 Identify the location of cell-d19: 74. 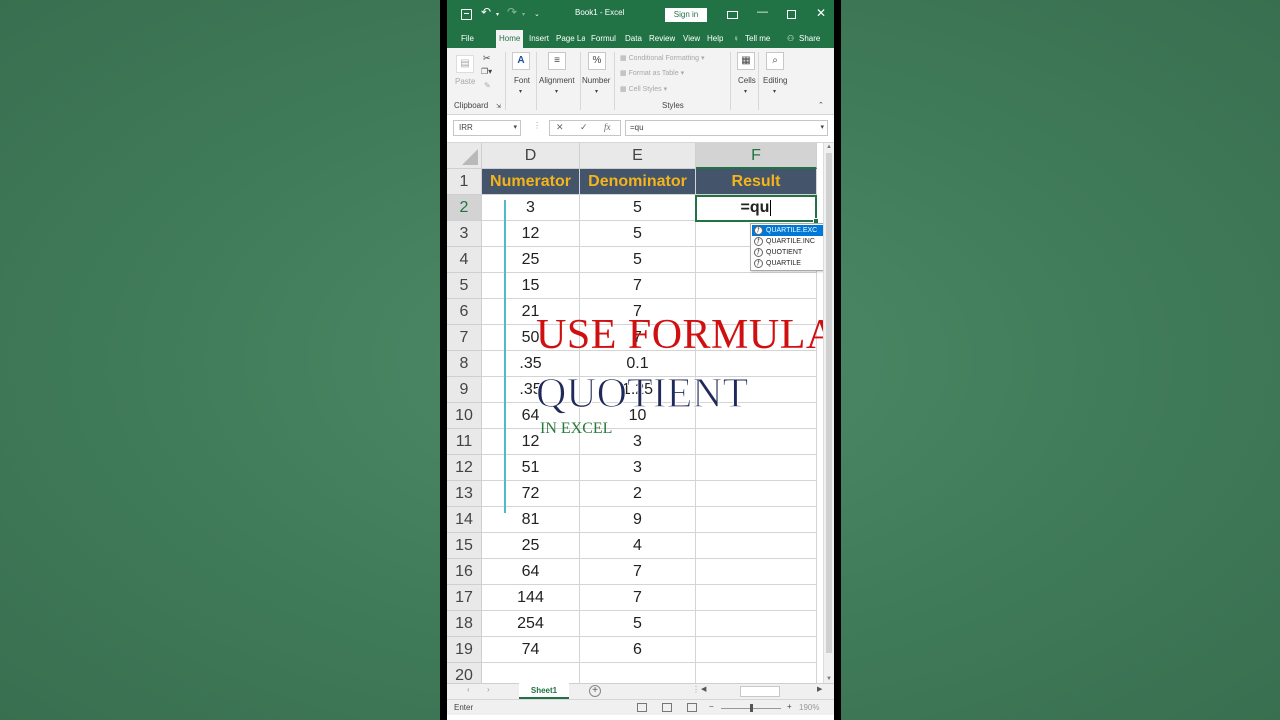
(531, 650).